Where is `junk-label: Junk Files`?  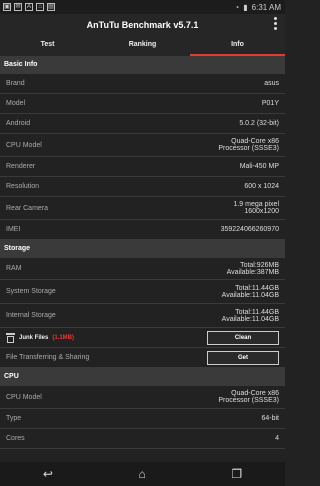
junk-label: Junk Files is located at coordinates (34, 337).